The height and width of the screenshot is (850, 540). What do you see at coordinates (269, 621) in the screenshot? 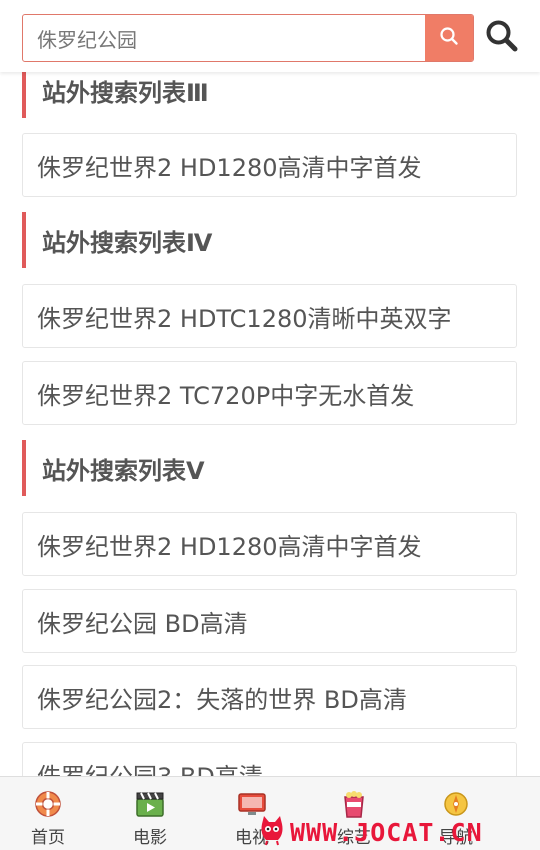
I see `list-item: 侏罗纪公园 BD高清` at bounding box center [269, 621].